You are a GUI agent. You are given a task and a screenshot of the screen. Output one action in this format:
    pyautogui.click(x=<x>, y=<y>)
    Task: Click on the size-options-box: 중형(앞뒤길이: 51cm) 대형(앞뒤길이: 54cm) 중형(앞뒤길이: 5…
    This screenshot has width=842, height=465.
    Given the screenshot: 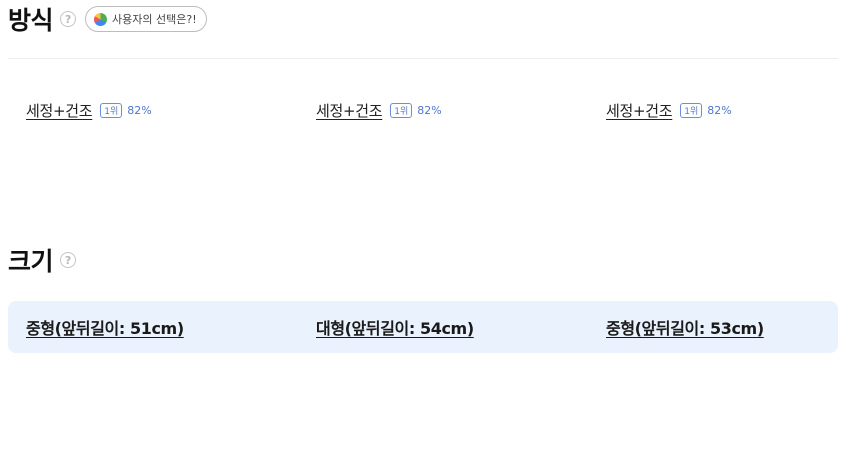 What is the action you would take?
    pyautogui.click(x=423, y=327)
    